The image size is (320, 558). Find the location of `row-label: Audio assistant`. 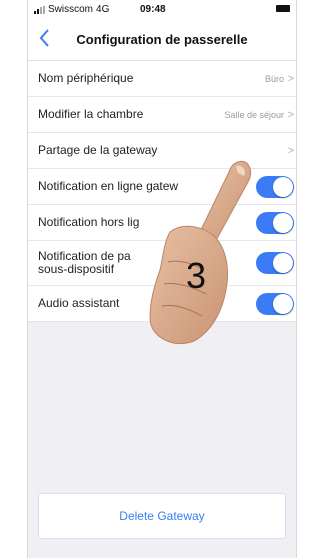

row-label: Audio assistant is located at coordinates (79, 303).